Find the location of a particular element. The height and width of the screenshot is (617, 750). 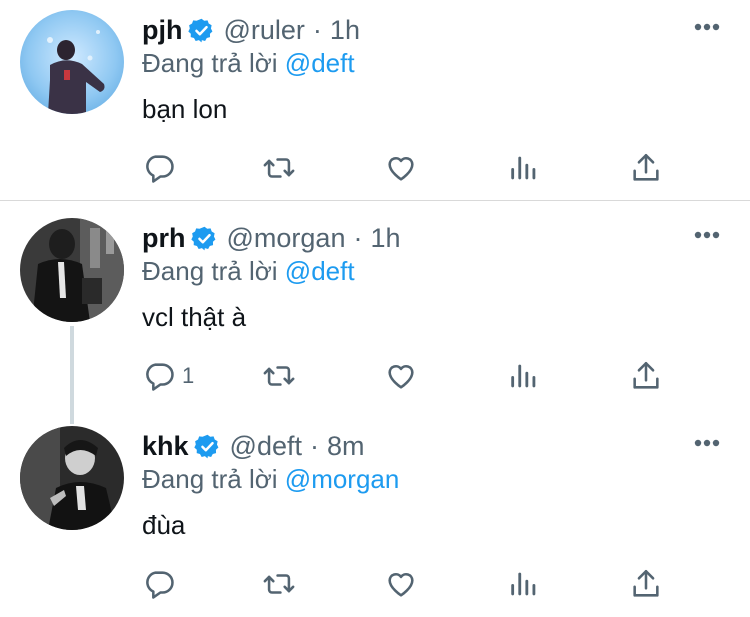

reply-button: 1 is located at coordinates (168, 376).